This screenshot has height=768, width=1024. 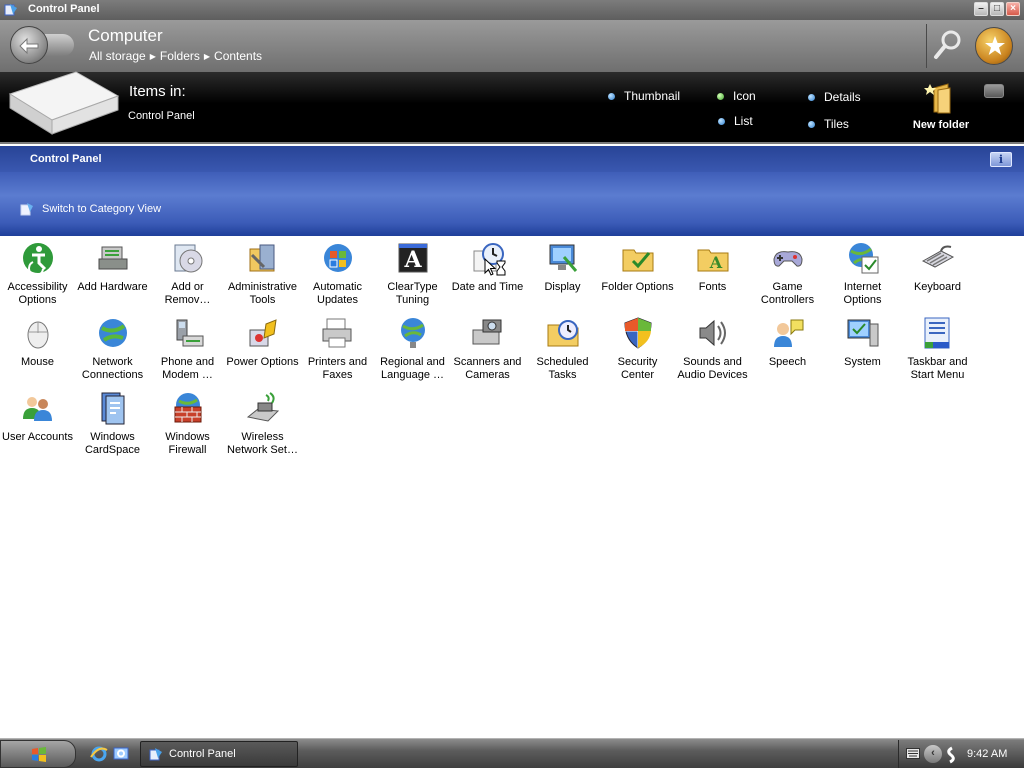 I want to click on cp-item-label: Internet Options, so click(x=862, y=294).